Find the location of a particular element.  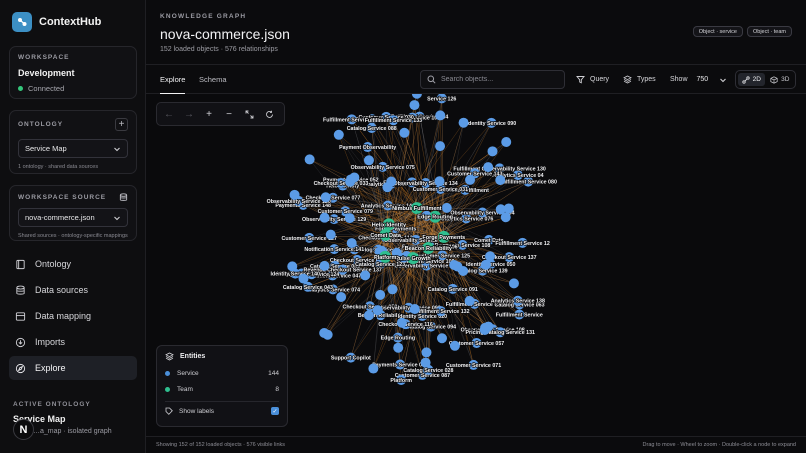

workspace-name: Development is located at coordinates (46, 73).